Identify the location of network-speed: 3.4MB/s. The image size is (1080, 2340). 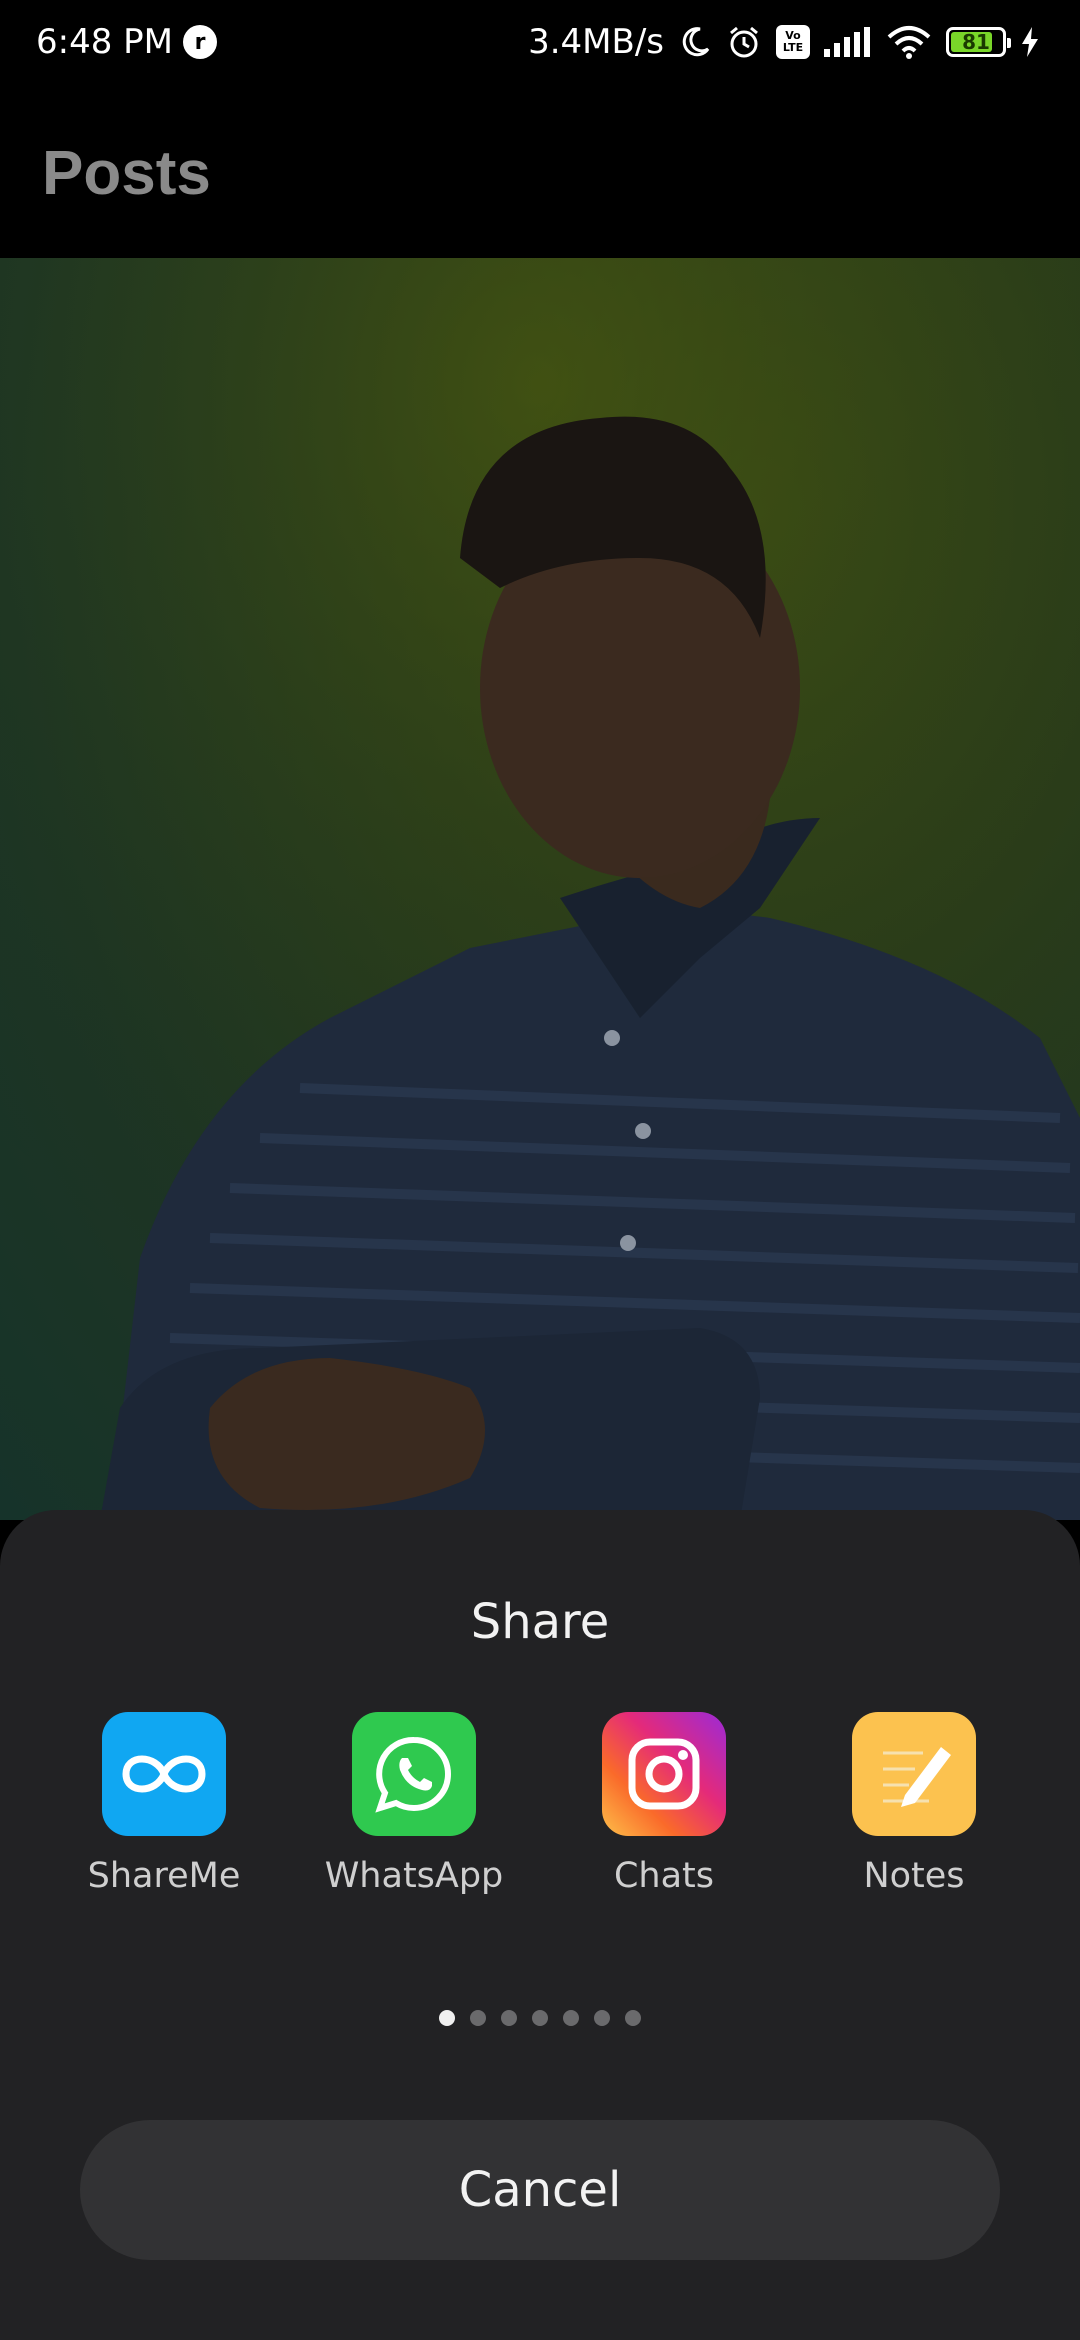
(596, 42).